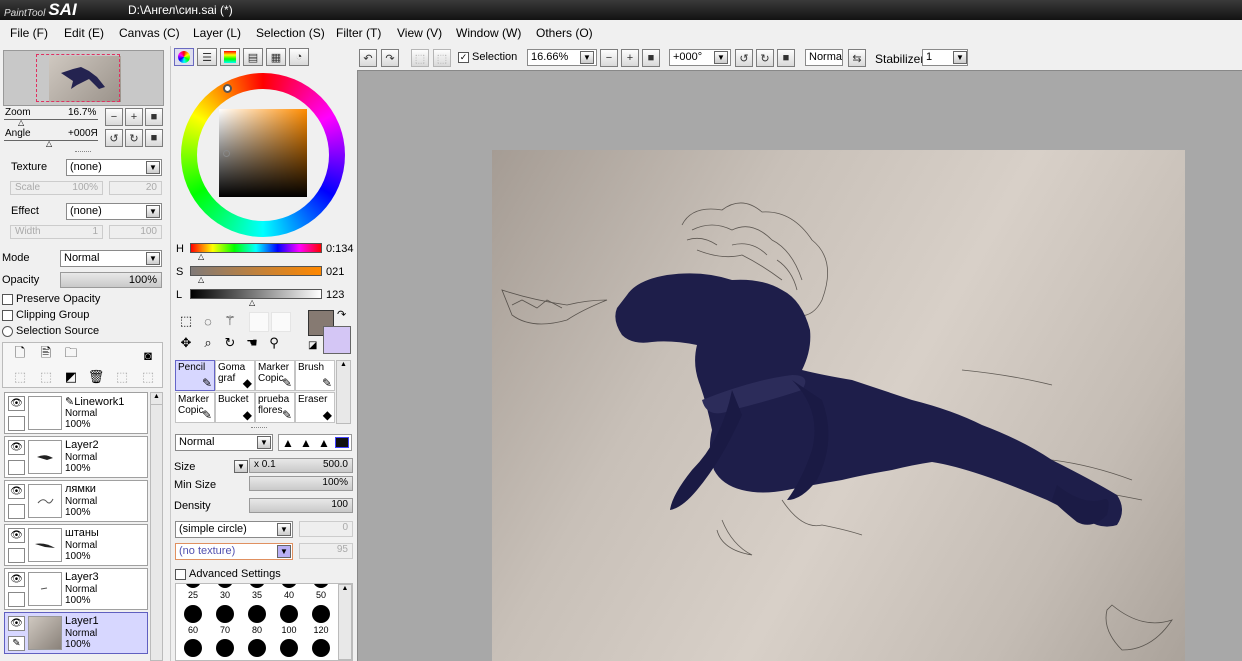  I want to click on rotate-right-button: ↻, so click(134, 138).